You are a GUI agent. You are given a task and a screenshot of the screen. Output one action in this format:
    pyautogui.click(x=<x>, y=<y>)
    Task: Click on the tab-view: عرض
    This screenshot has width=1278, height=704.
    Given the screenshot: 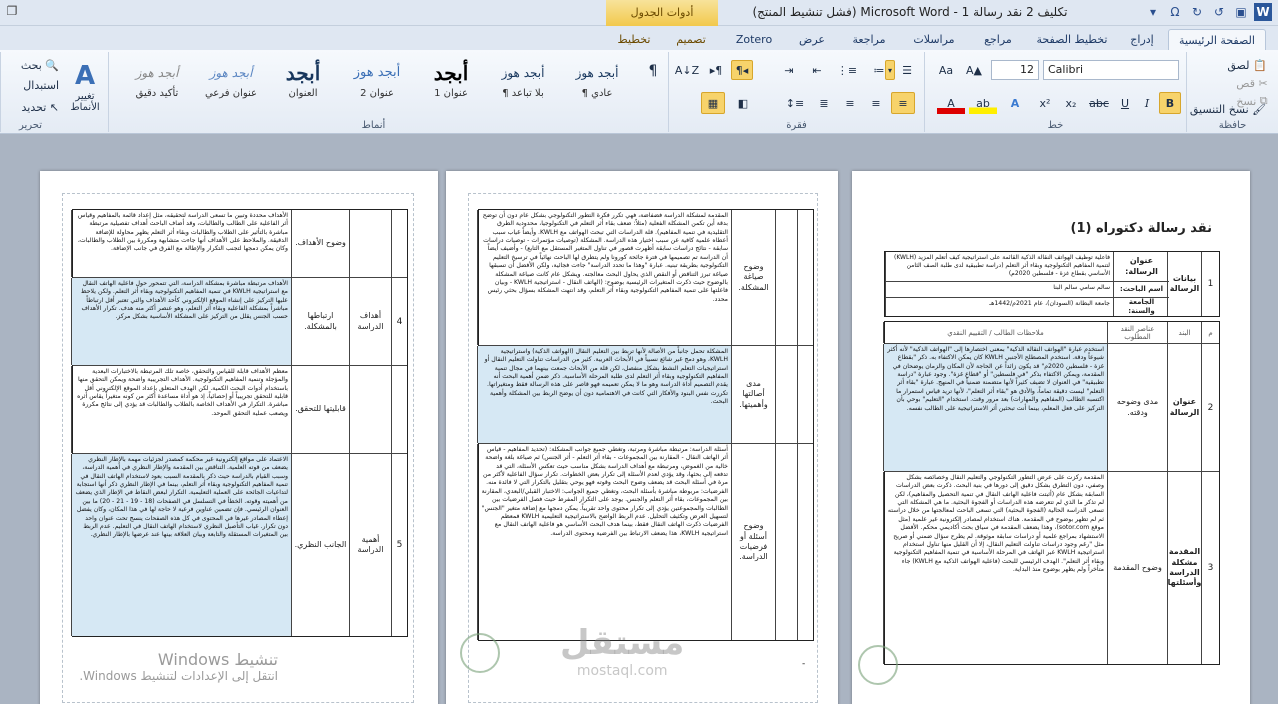 What is the action you would take?
    pyautogui.click(x=812, y=39)
    